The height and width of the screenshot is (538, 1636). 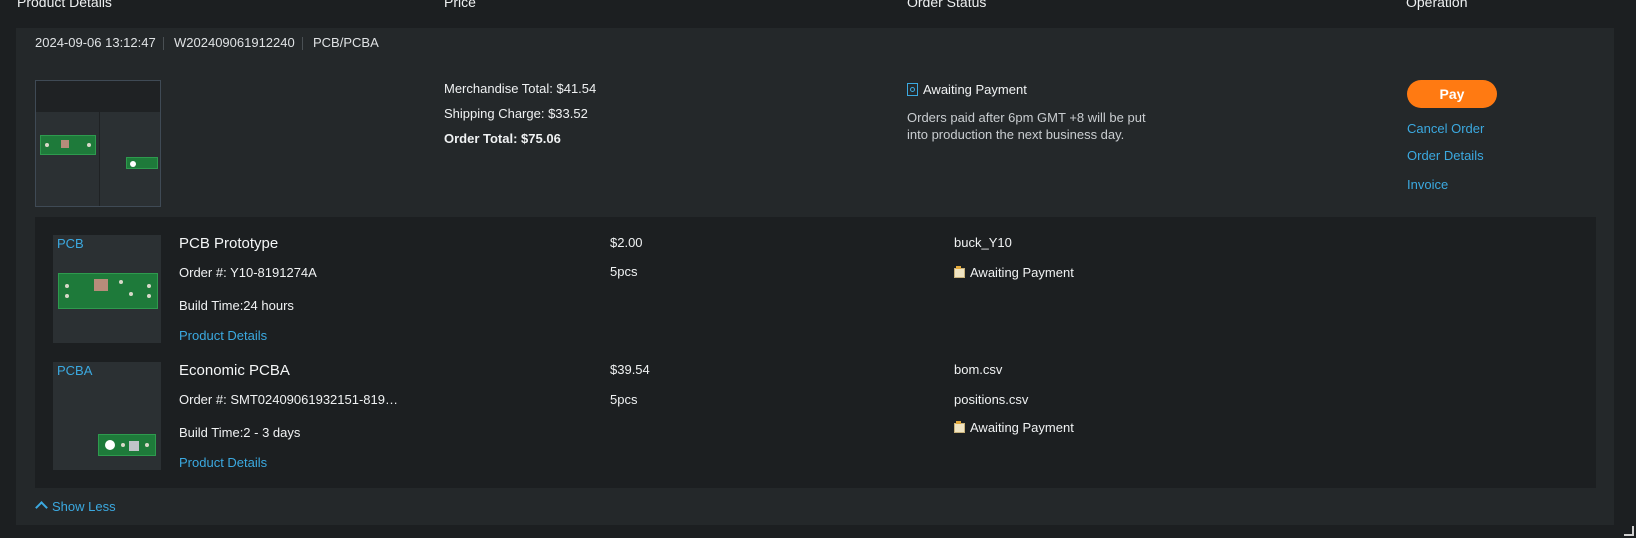 I want to click on item-thumbnail: PCB, so click(x=107, y=289).